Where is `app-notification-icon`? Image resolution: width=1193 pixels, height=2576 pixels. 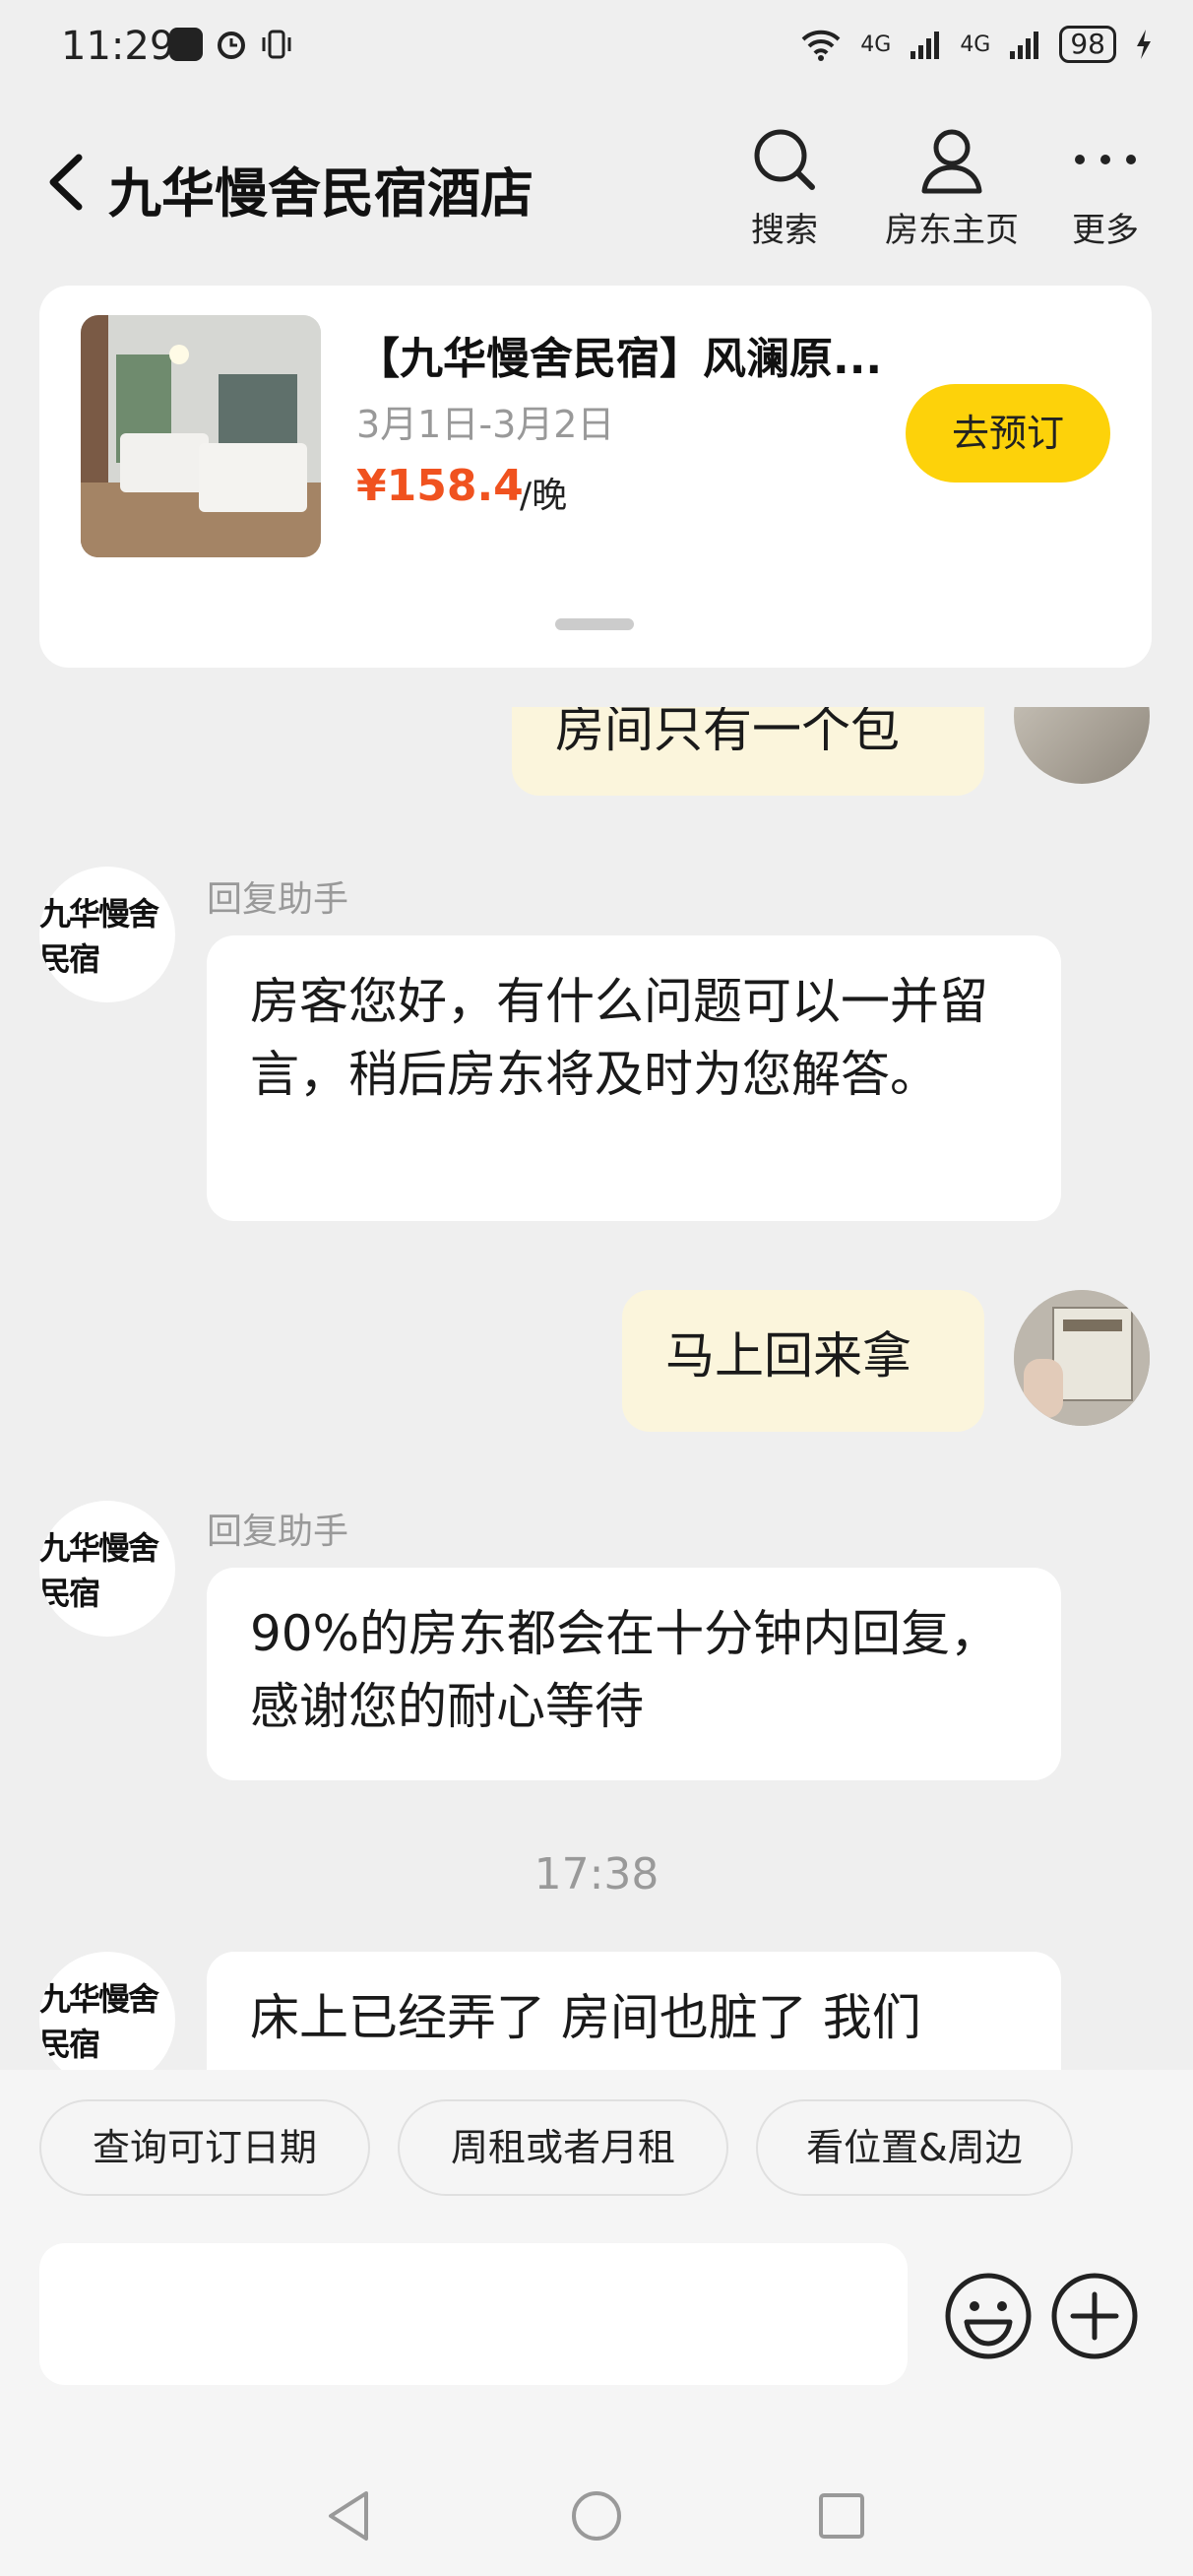
app-notification-icon is located at coordinates (186, 44).